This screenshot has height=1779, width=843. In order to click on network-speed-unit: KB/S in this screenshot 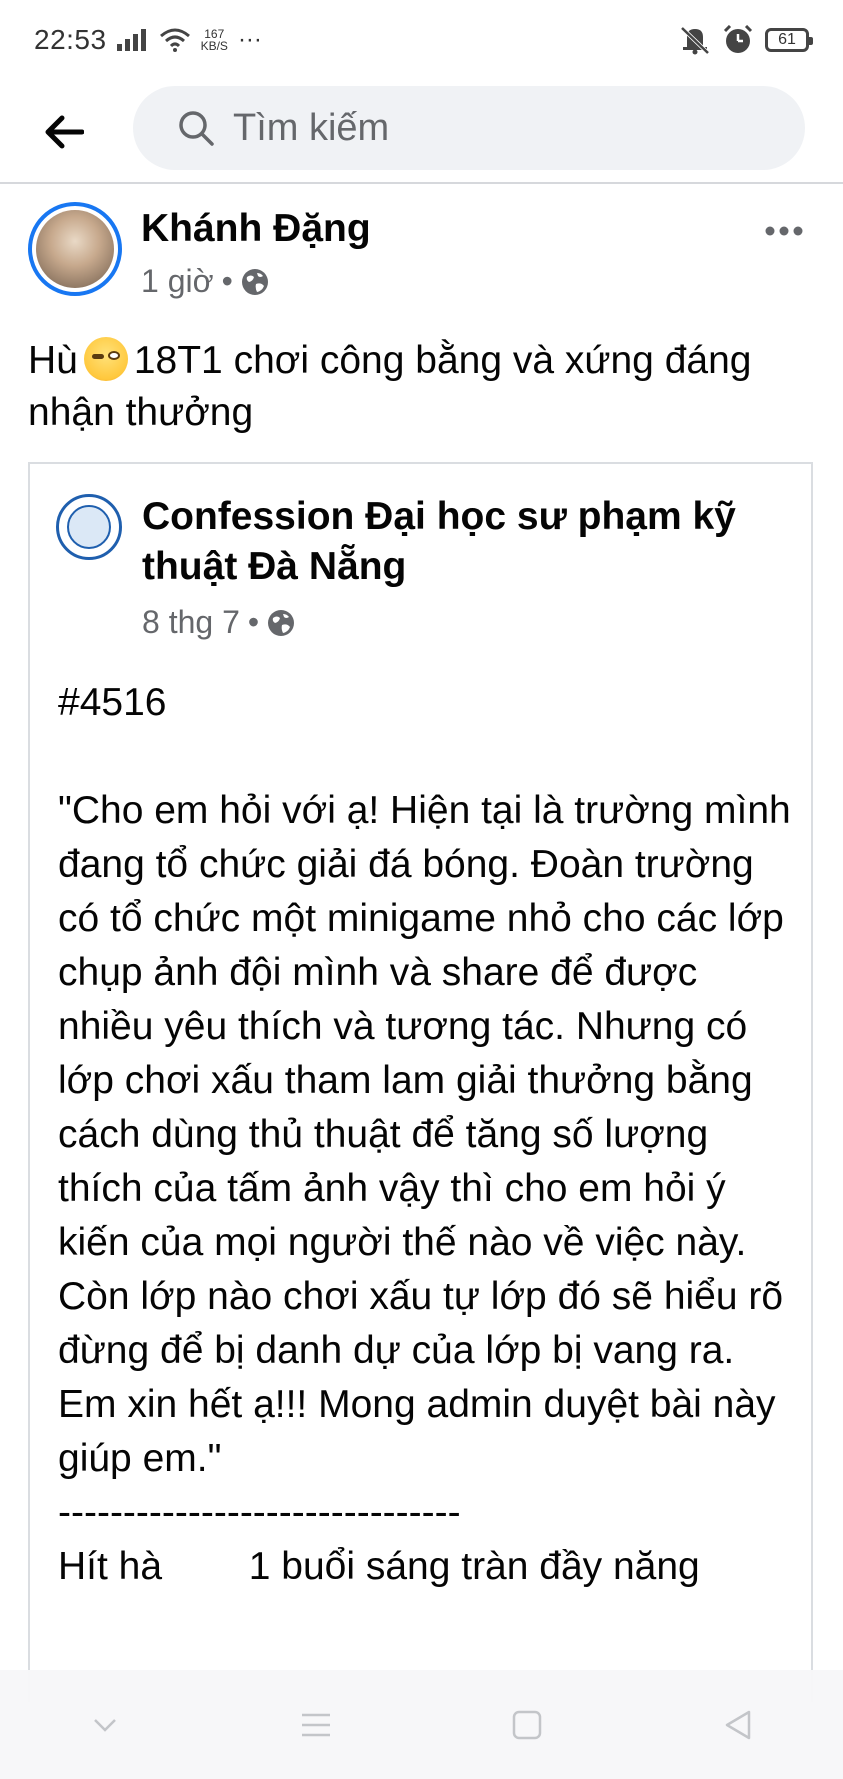, I will do `click(214, 46)`.